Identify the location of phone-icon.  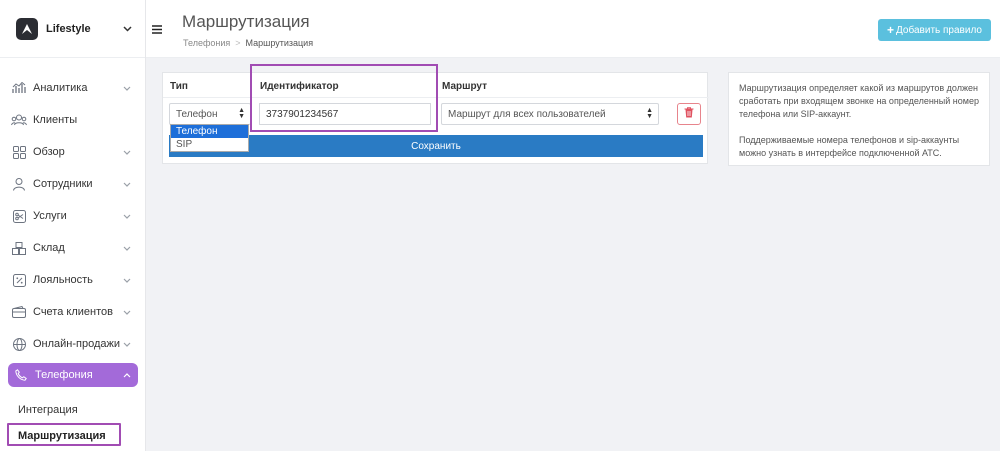
(21, 375).